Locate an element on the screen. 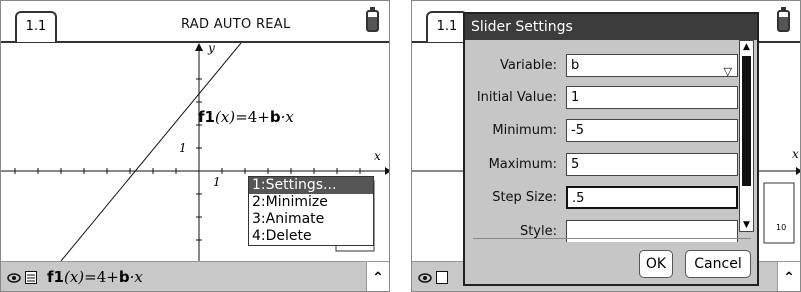 The width and height of the screenshot is (801, 292). eye-icon is located at coordinates (14, 278).